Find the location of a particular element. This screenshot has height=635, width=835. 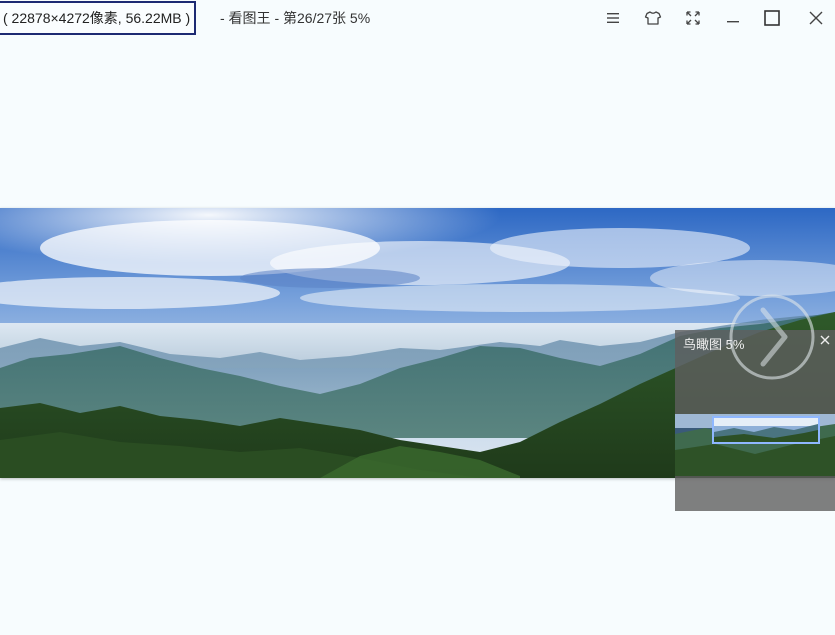

minimize-icon is located at coordinates (733, 22).